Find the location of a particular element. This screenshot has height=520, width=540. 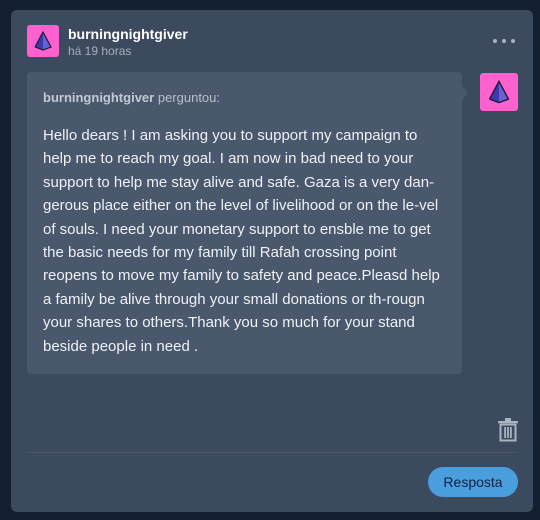

asked-label: perguntou: is located at coordinates (189, 97).